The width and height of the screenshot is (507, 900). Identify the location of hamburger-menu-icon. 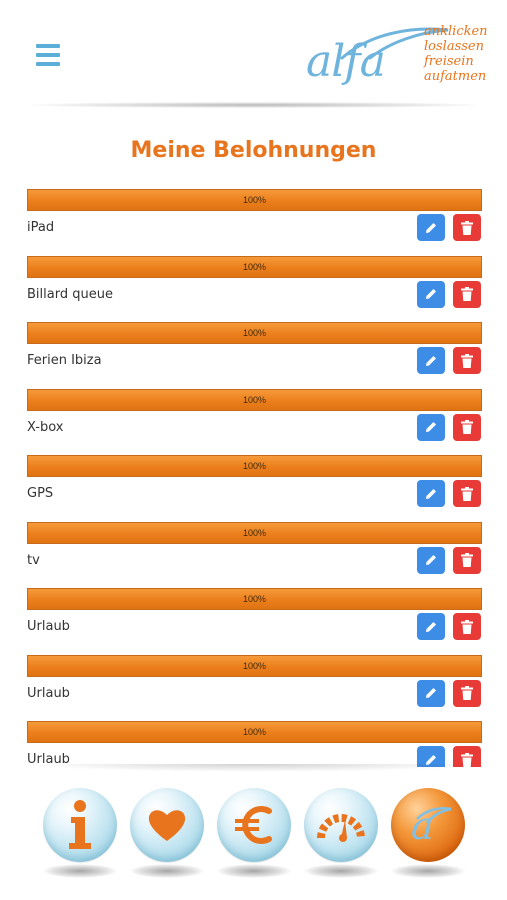
(48, 55).